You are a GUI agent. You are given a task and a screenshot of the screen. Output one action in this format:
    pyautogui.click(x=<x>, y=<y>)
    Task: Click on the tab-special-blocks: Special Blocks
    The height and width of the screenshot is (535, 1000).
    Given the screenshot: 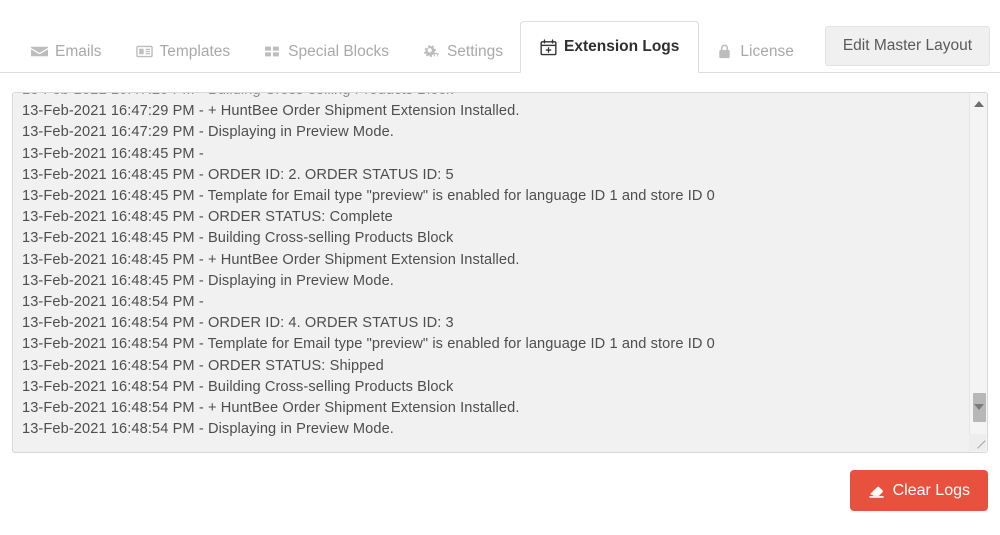 What is the action you would take?
    pyautogui.click(x=326, y=51)
    